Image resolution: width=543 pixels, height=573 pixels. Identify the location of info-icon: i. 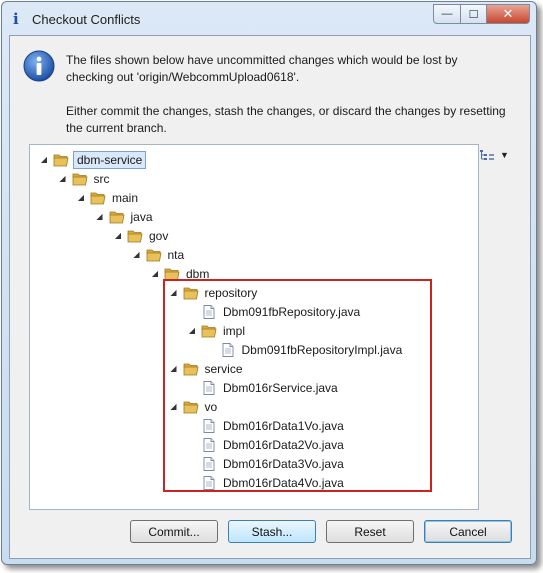
(16, 19).